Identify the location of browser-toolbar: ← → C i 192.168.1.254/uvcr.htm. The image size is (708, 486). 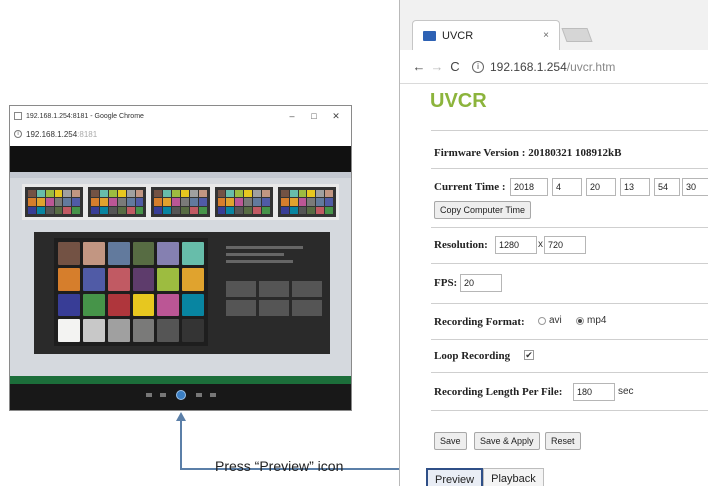
(554, 67).